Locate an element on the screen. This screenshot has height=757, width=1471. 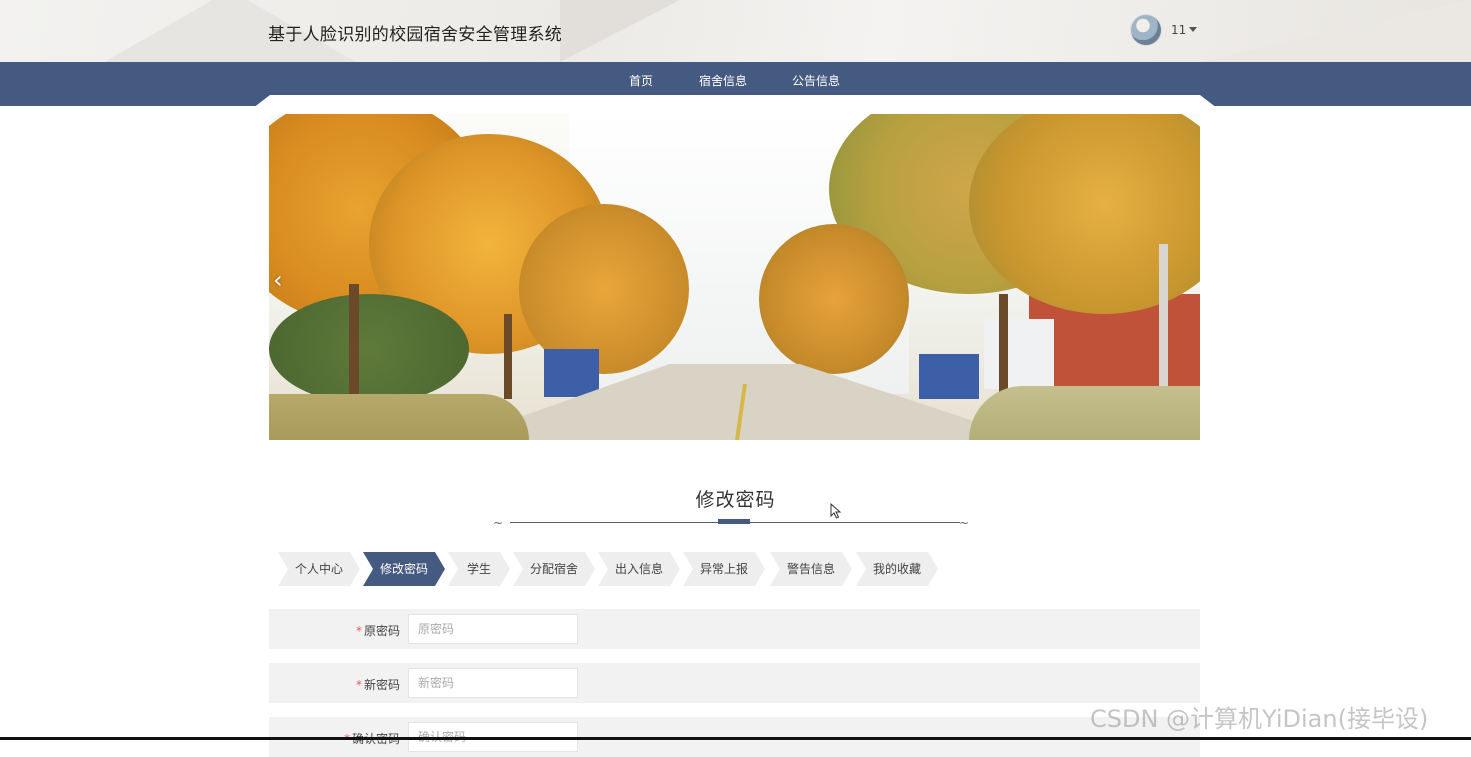
carousel-prev-icon: ‹ is located at coordinates (278, 280).